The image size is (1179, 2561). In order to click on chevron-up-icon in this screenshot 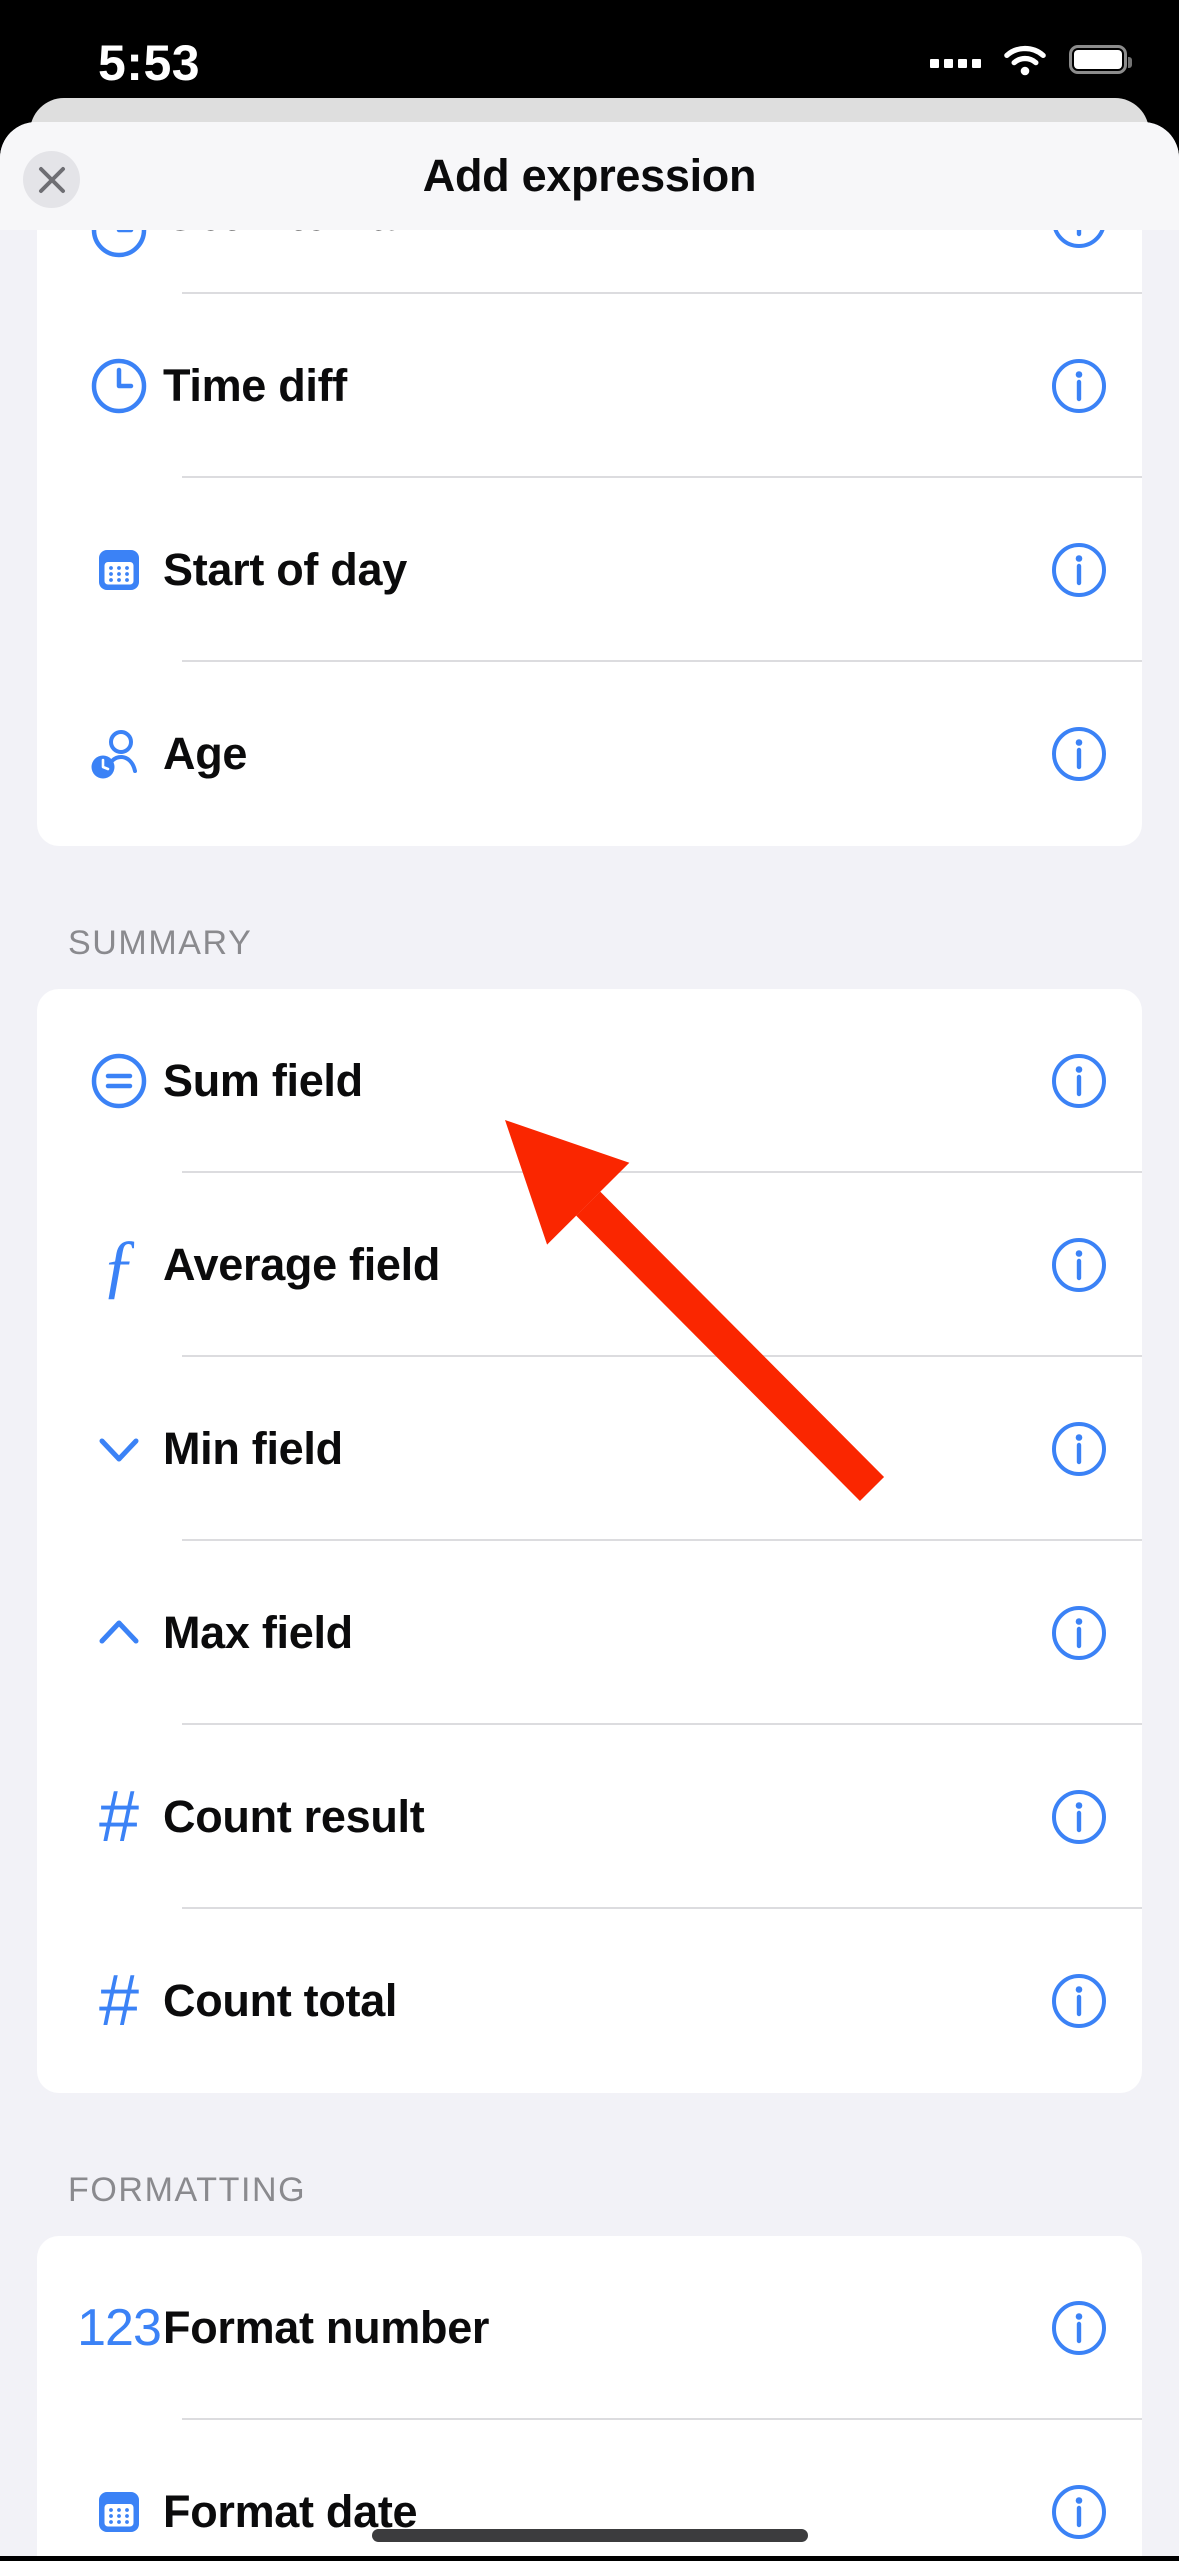, I will do `click(119, 1633)`.